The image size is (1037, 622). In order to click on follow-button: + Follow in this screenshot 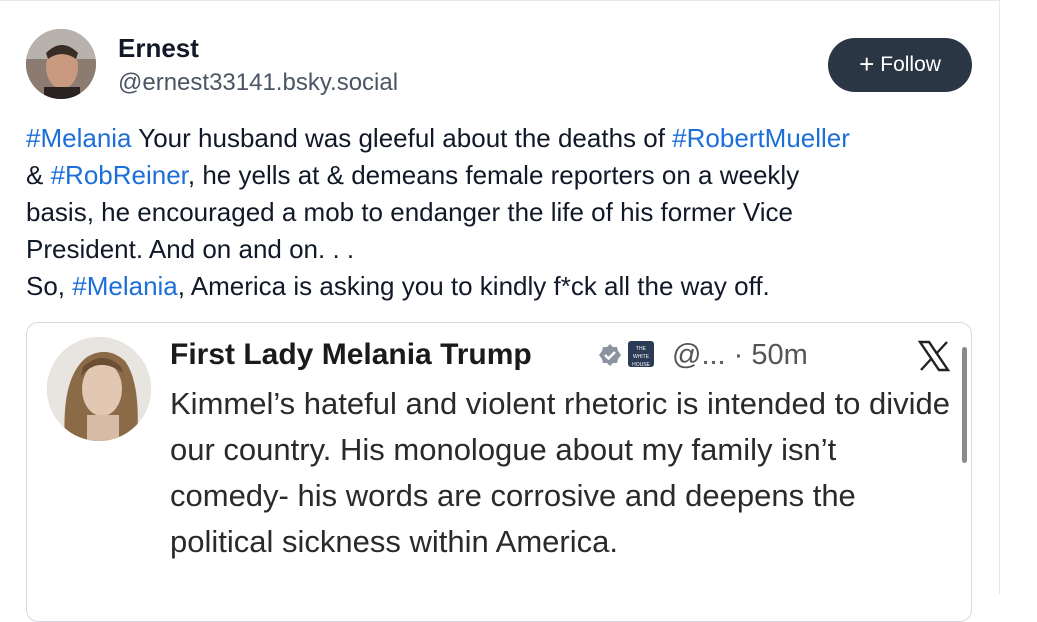, I will do `click(900, 65)`.